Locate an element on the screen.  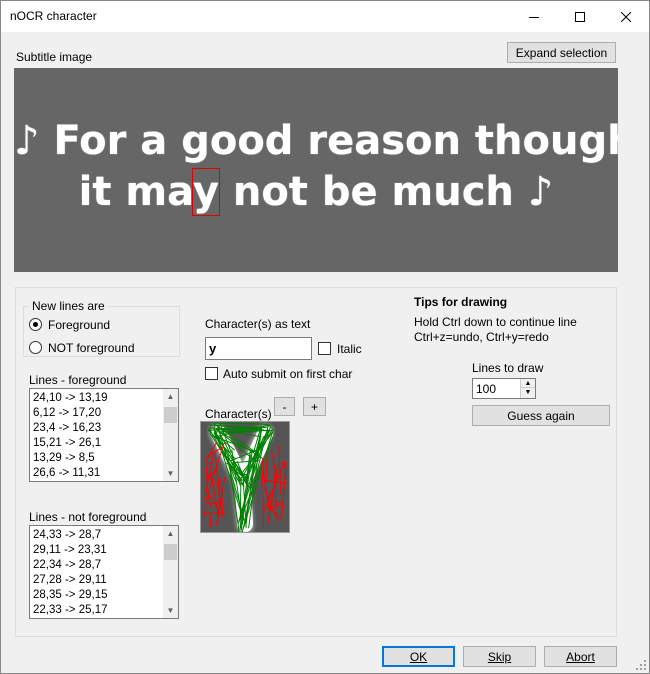
tips-line-1: Hold Ctrl down to continue line is located at coordinates (495, 322).